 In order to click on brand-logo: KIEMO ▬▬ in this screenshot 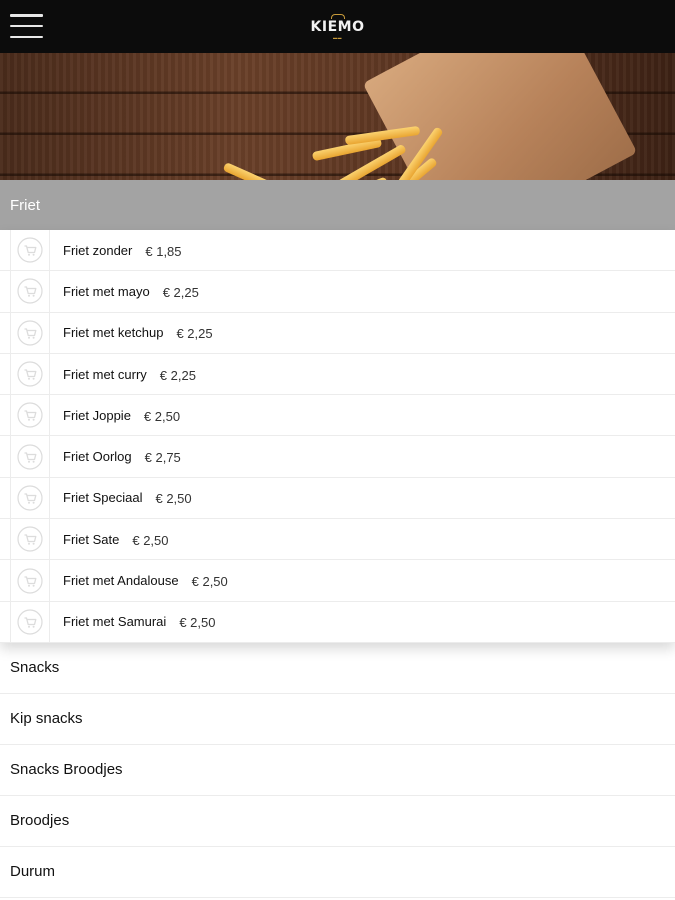, I will do `click(337, 26)`.